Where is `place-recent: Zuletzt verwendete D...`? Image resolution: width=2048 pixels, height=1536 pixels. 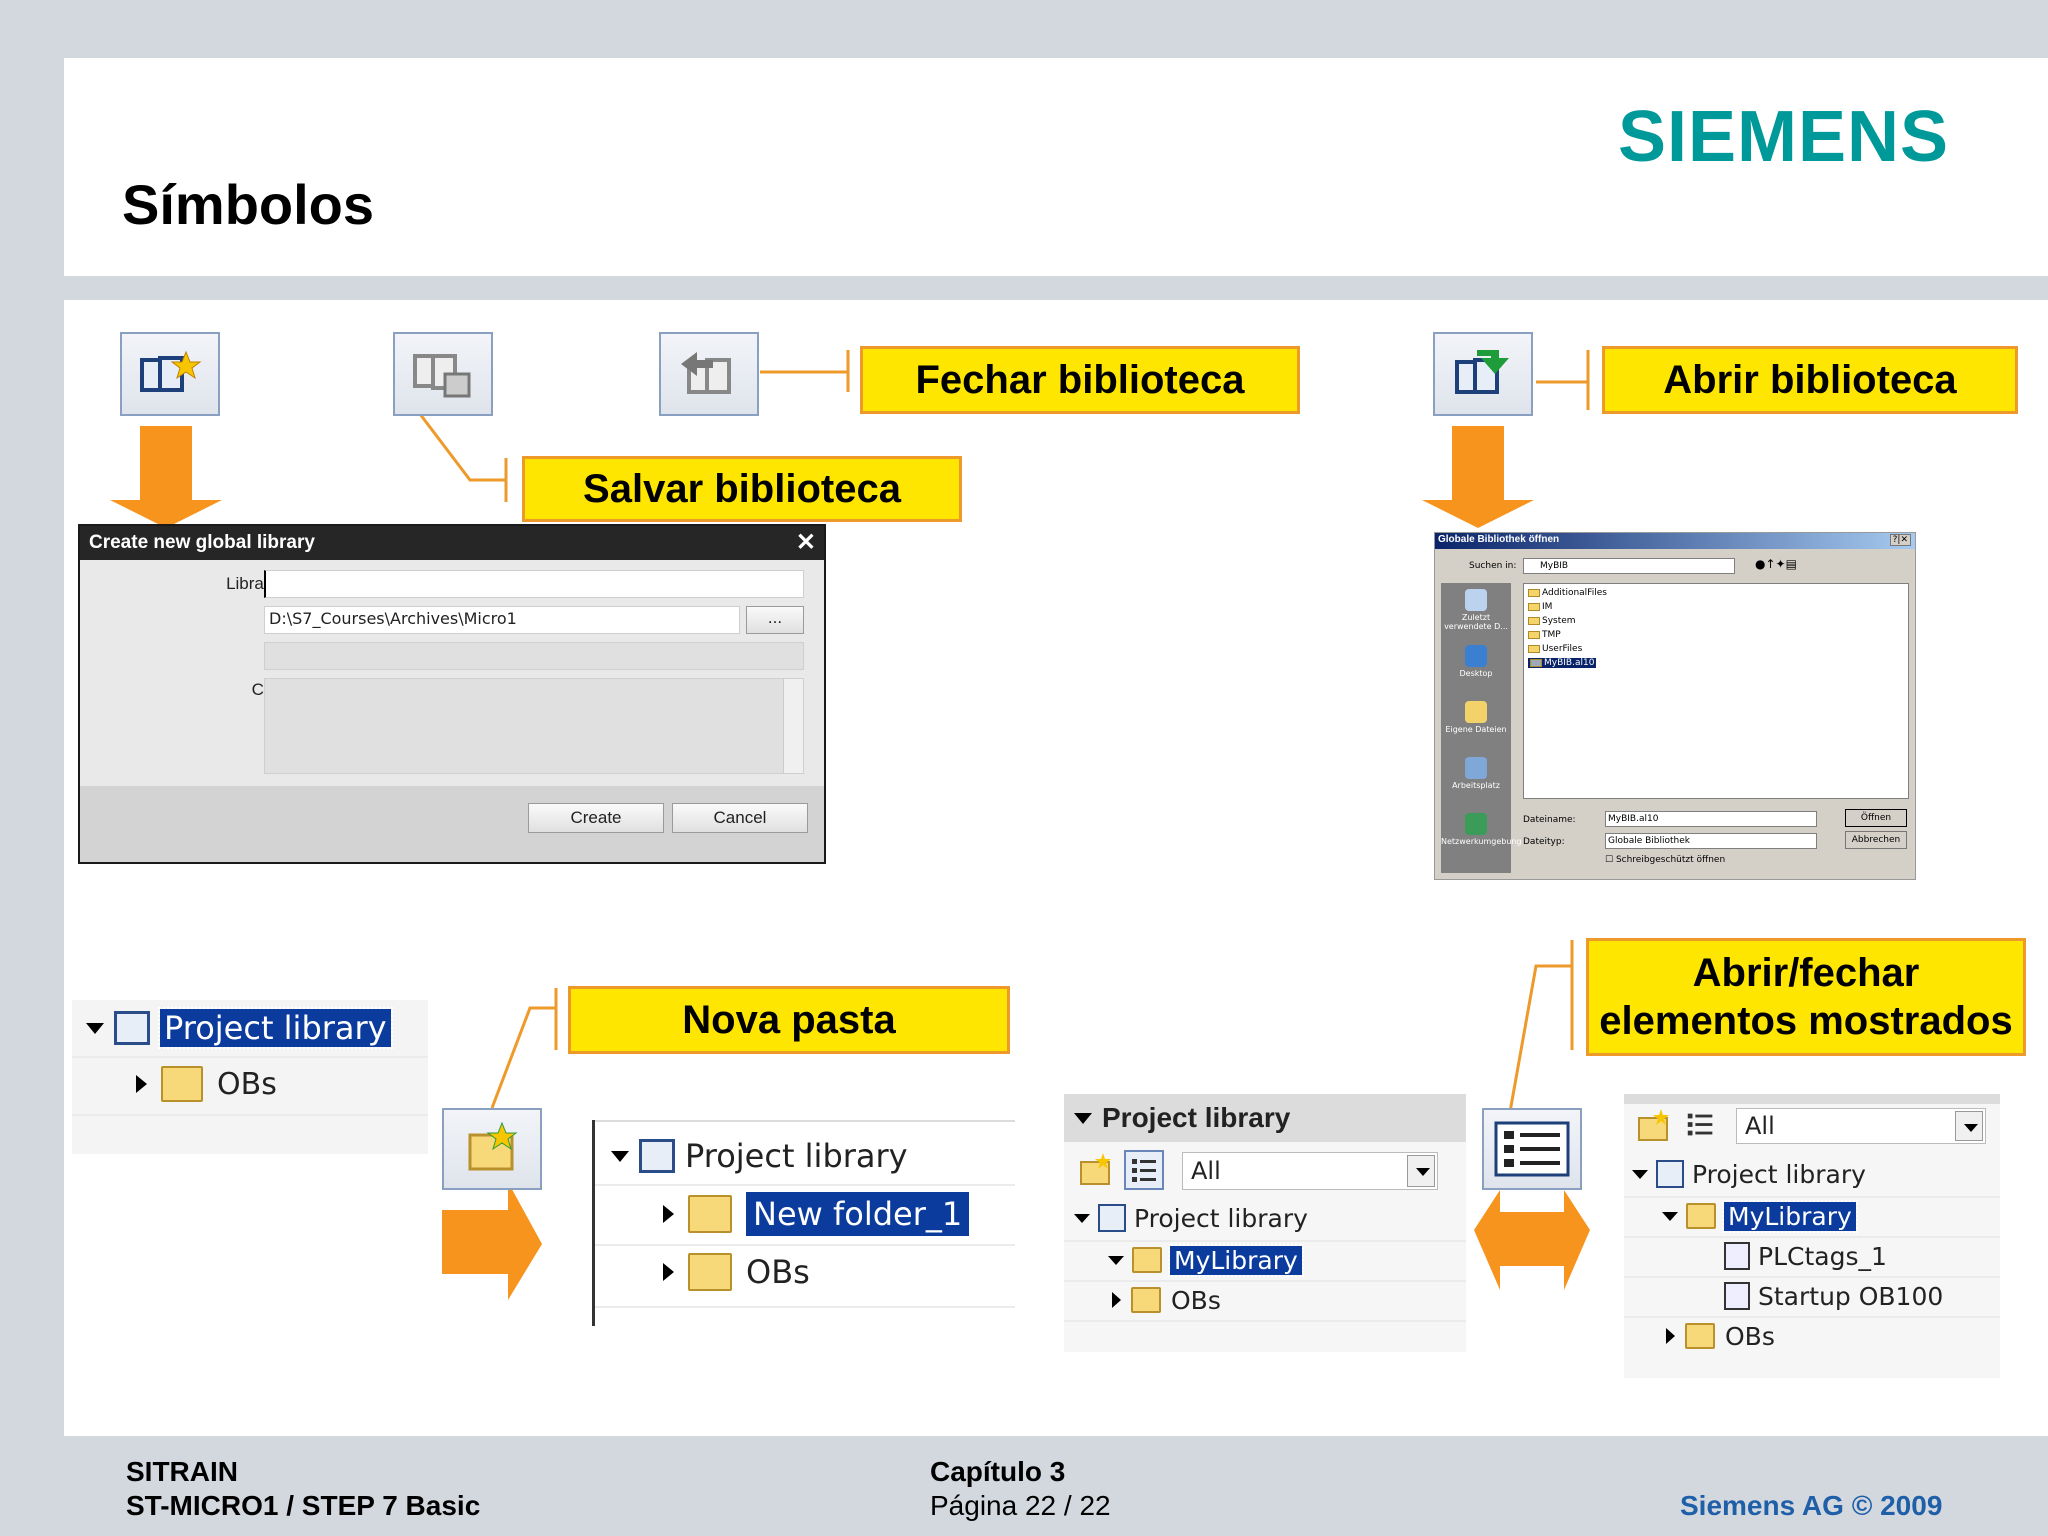 place-recent: Zuletzt verwendete D... is located at coordinates (1476, 610).